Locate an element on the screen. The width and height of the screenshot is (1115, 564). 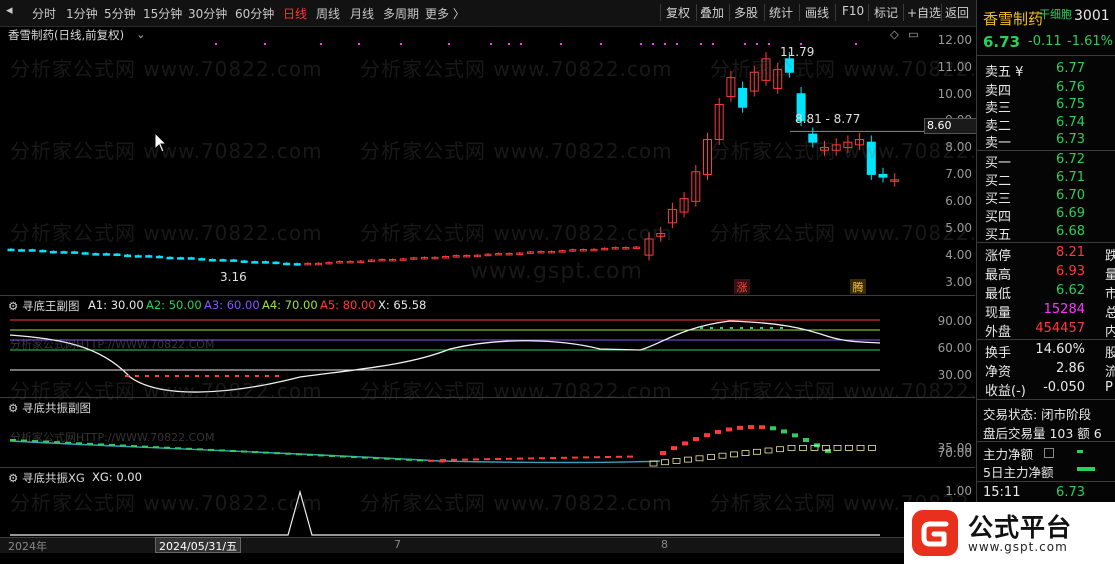
indicator-a4: A4: 70.00 is located at coordinates (290, 305).